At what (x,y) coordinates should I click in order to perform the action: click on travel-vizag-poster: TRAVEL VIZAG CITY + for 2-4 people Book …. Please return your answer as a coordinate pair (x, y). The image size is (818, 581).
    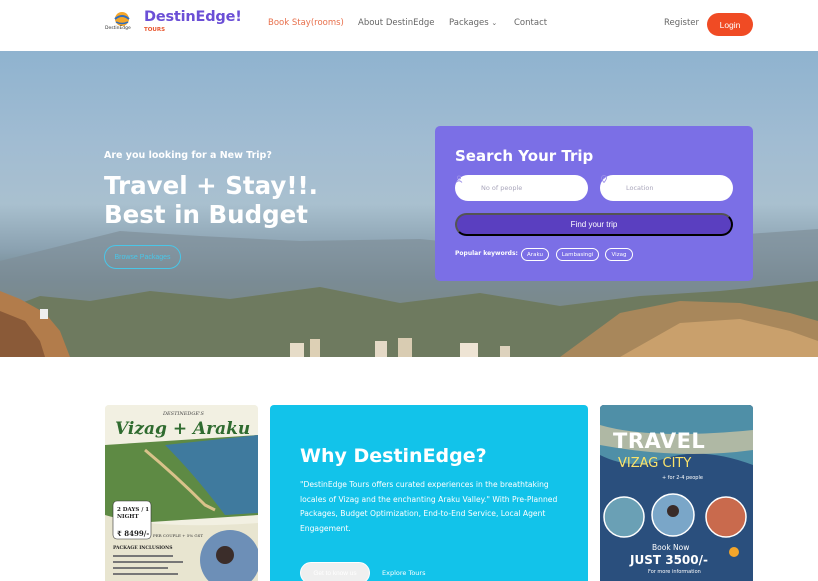
    Looking at the image, I should click on (676, 493).